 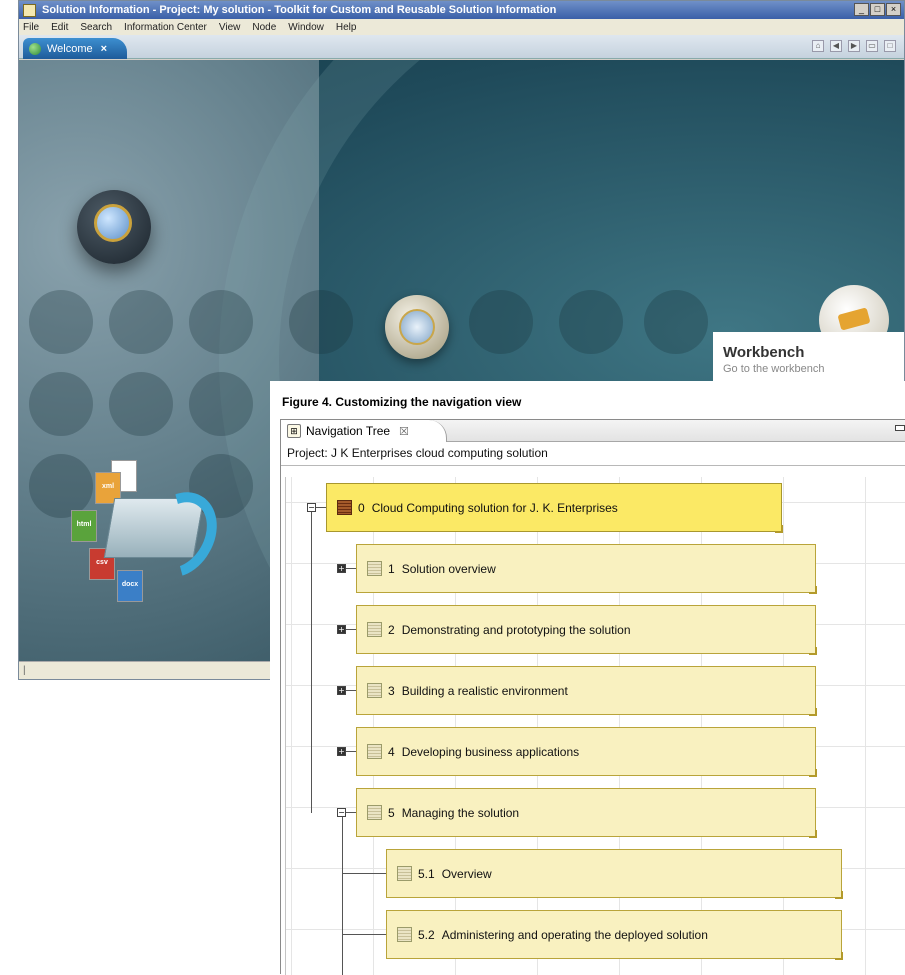 What do you see at coordinates (836, 46) in the screenshot?
I see `back-arrow-icon: ◀` at bounding box center [836, 46].